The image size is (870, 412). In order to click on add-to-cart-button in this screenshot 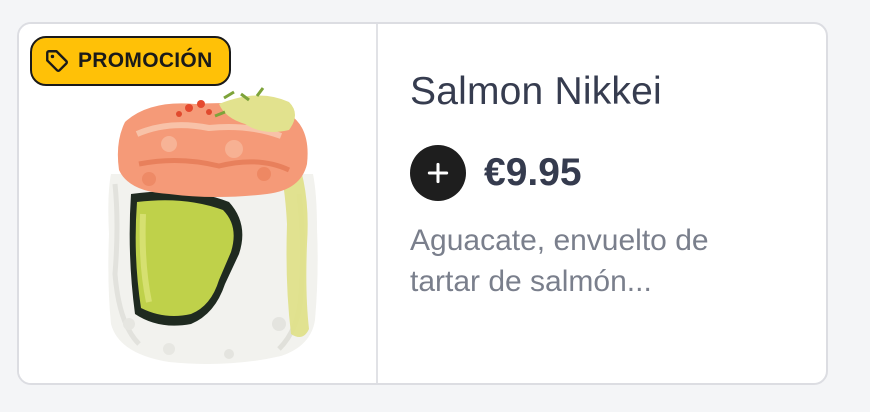, I will do `click(438, 173)`.